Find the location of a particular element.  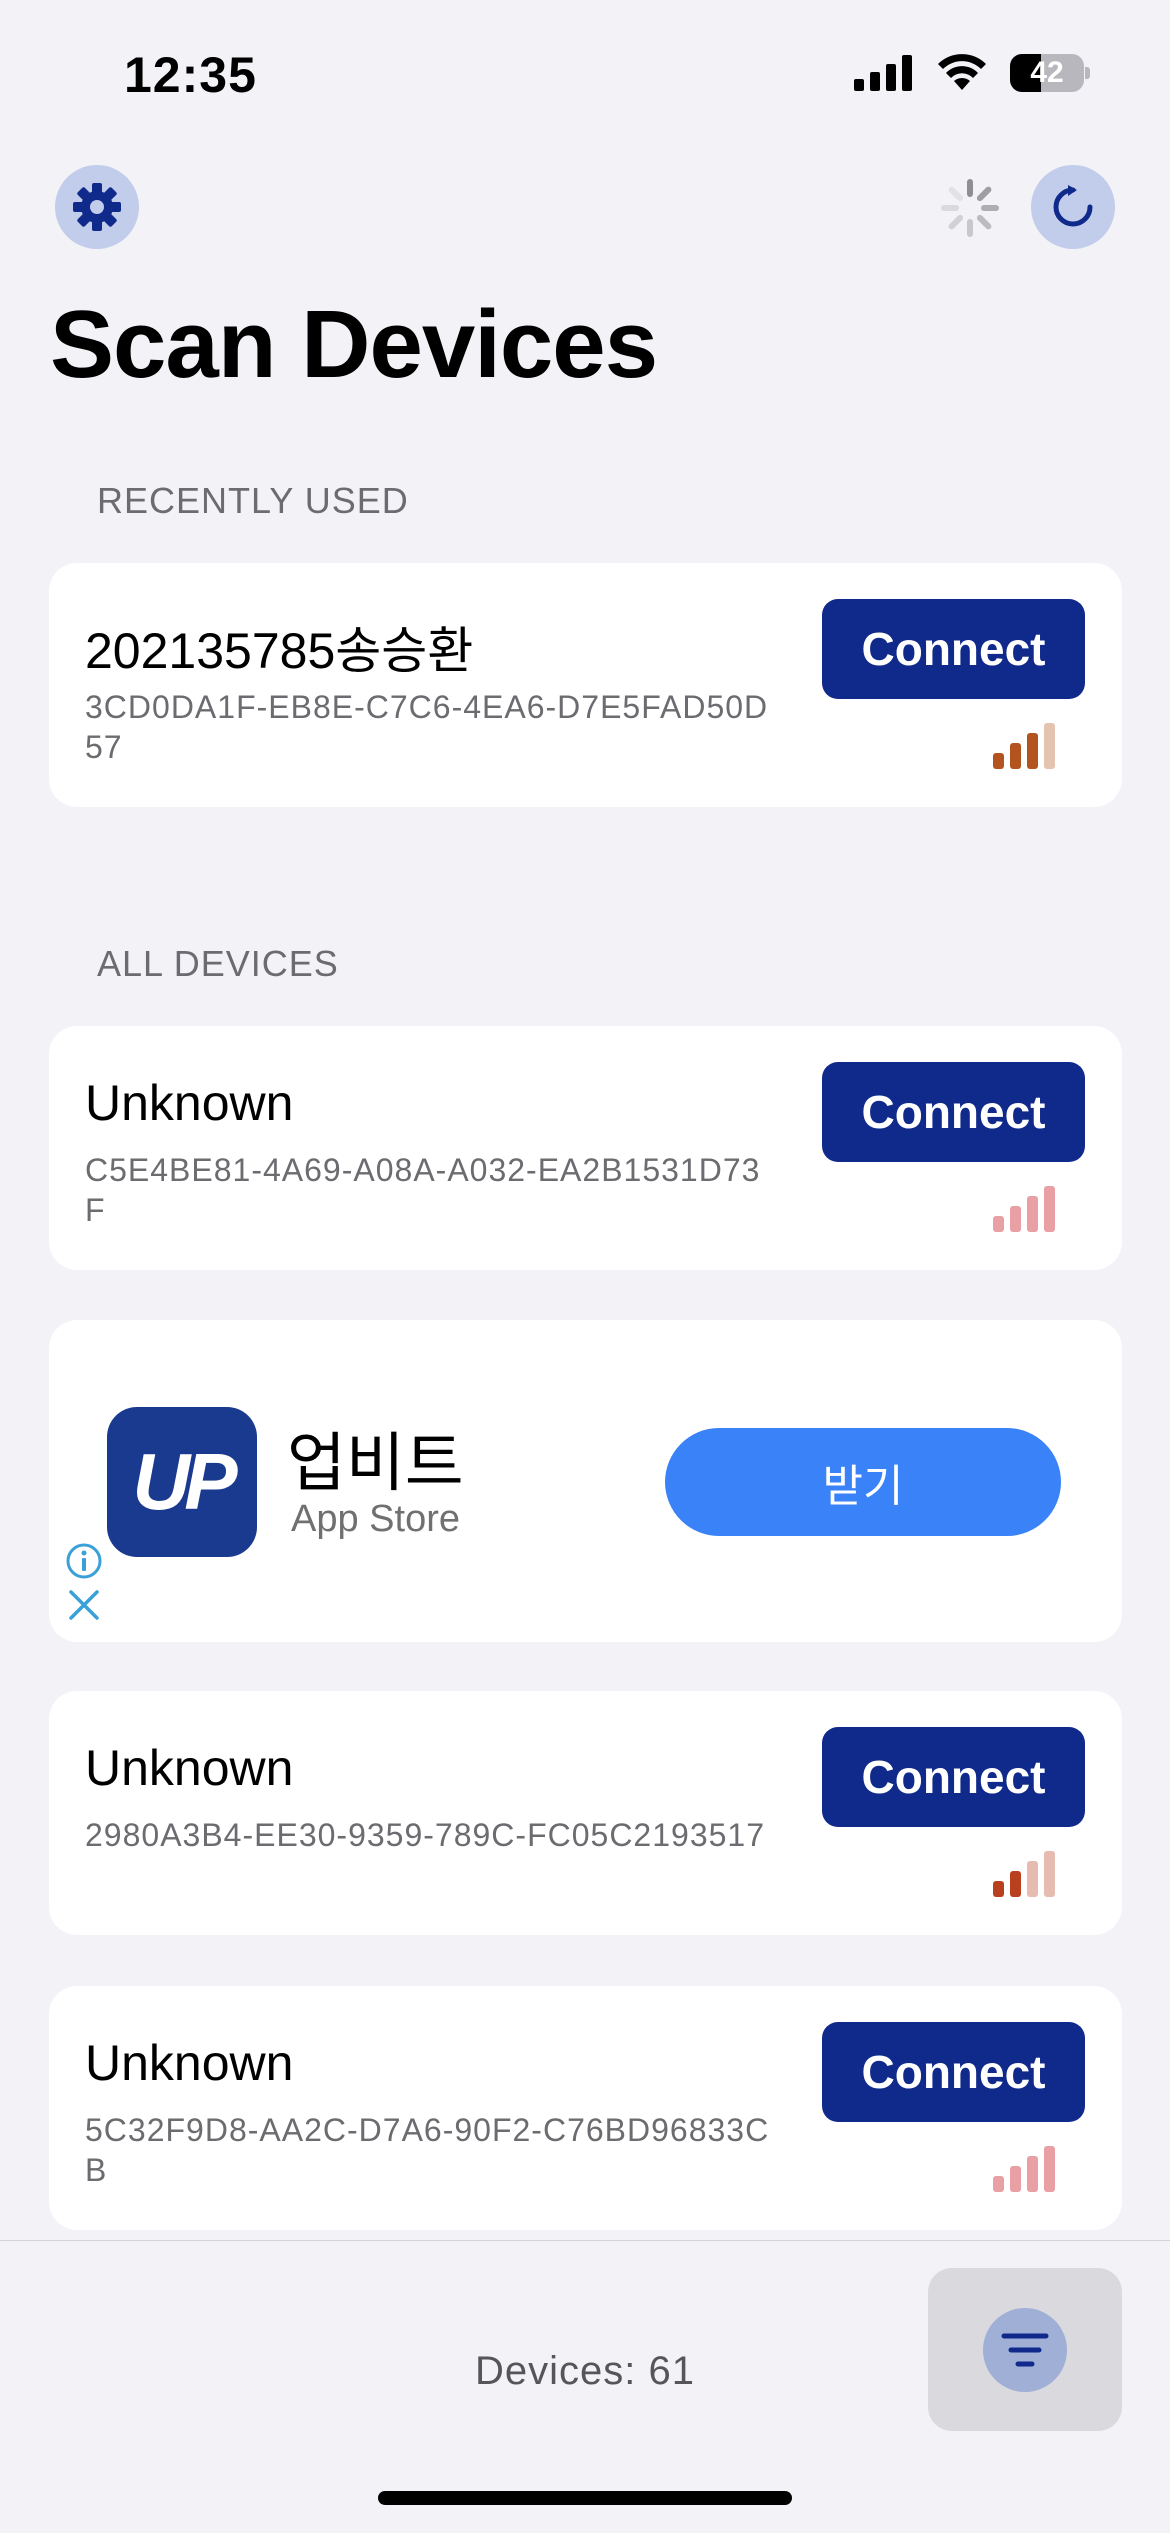

spinner-icon is located at coordinates (970, 208).